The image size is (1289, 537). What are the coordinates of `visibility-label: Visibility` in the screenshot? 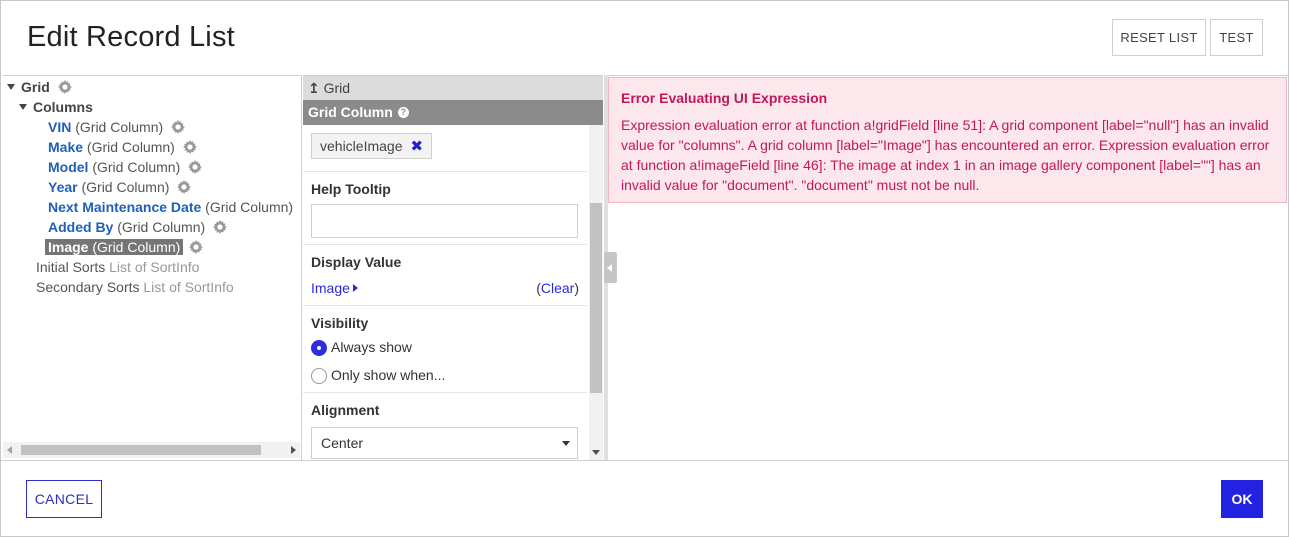 It's located at (340, 323).